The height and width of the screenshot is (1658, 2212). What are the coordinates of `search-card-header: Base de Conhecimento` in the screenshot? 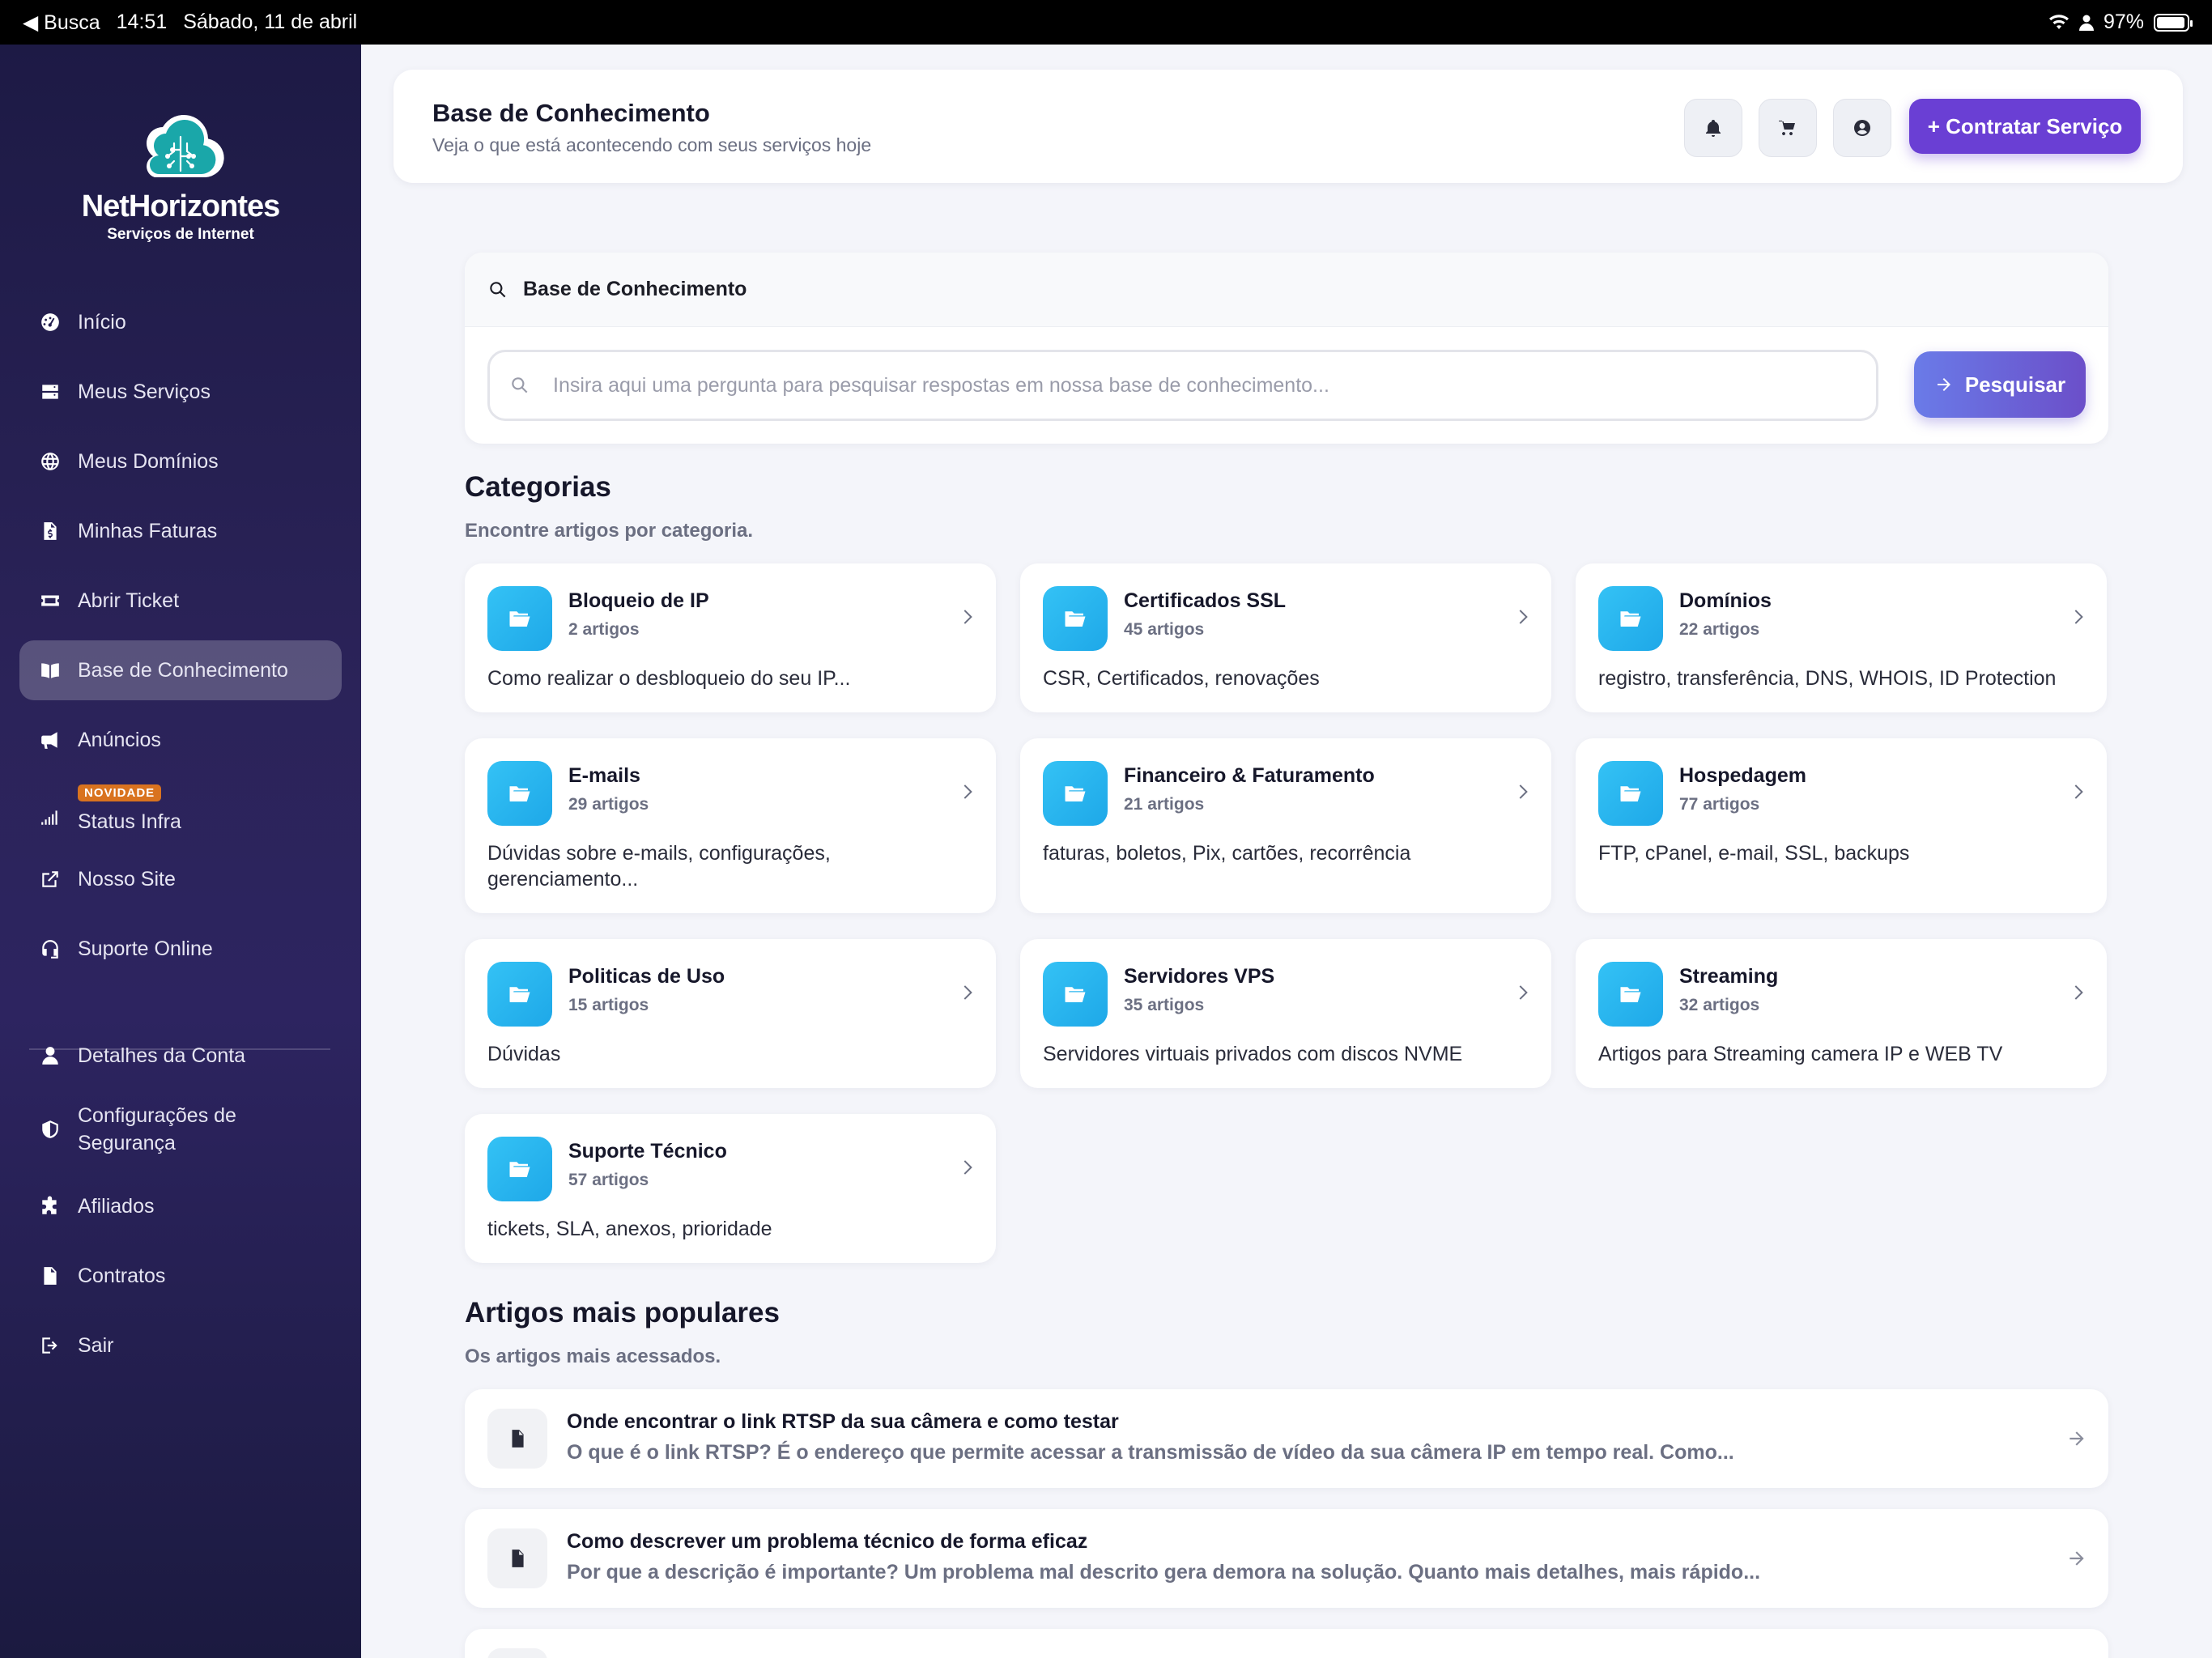 It's located at (1287, 290).